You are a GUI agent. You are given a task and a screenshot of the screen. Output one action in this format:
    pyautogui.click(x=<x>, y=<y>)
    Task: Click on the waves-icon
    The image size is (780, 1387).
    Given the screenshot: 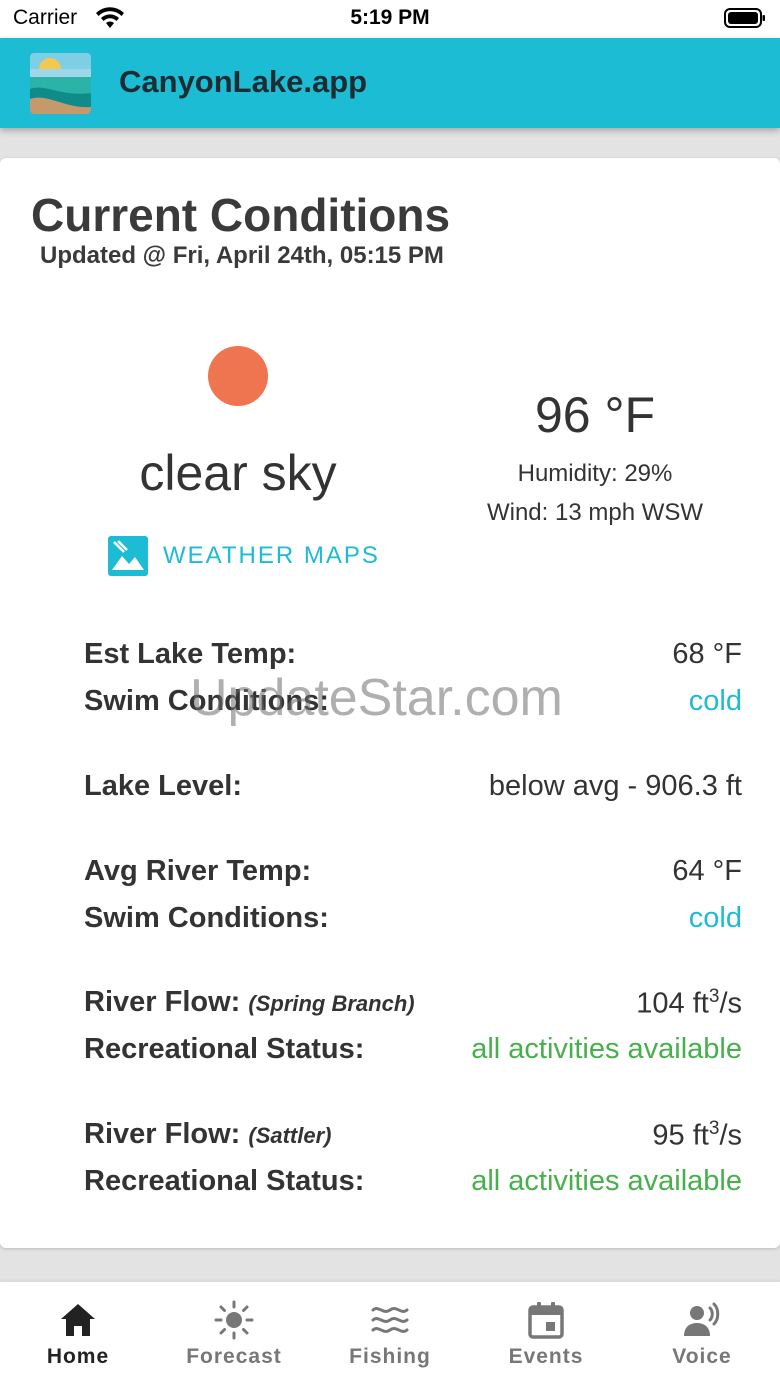 What is the action you would take?
    pyautogui.click(x=390, y=1320)
    